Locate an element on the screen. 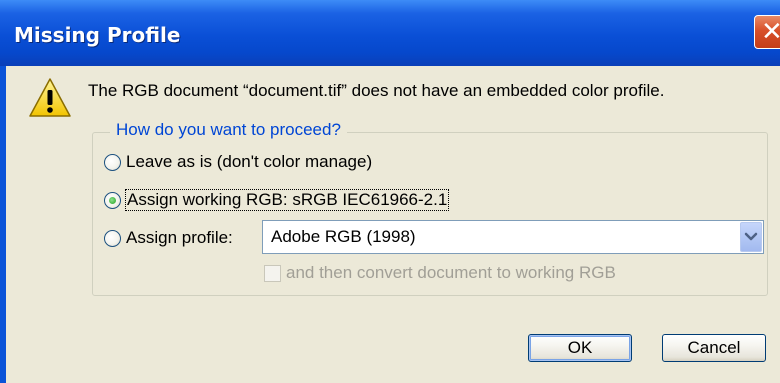  profile-select: Adobe RGB (1998) is located at coordinates (513, 237).